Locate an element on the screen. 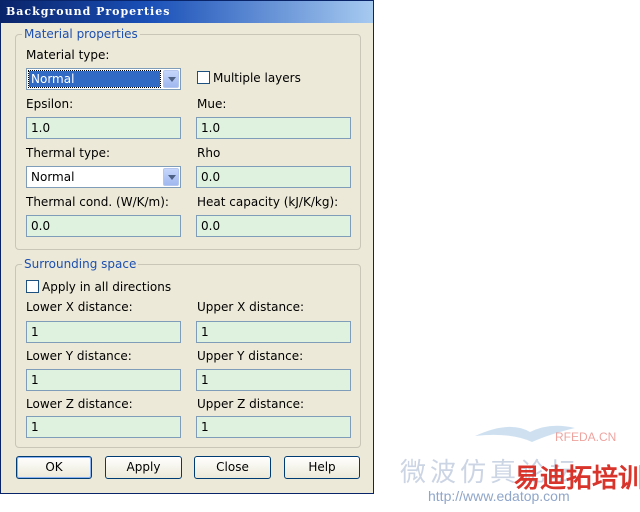 This screenshot has width=640, height=512. rho-label: Rho is located at coordinates (209, 153).